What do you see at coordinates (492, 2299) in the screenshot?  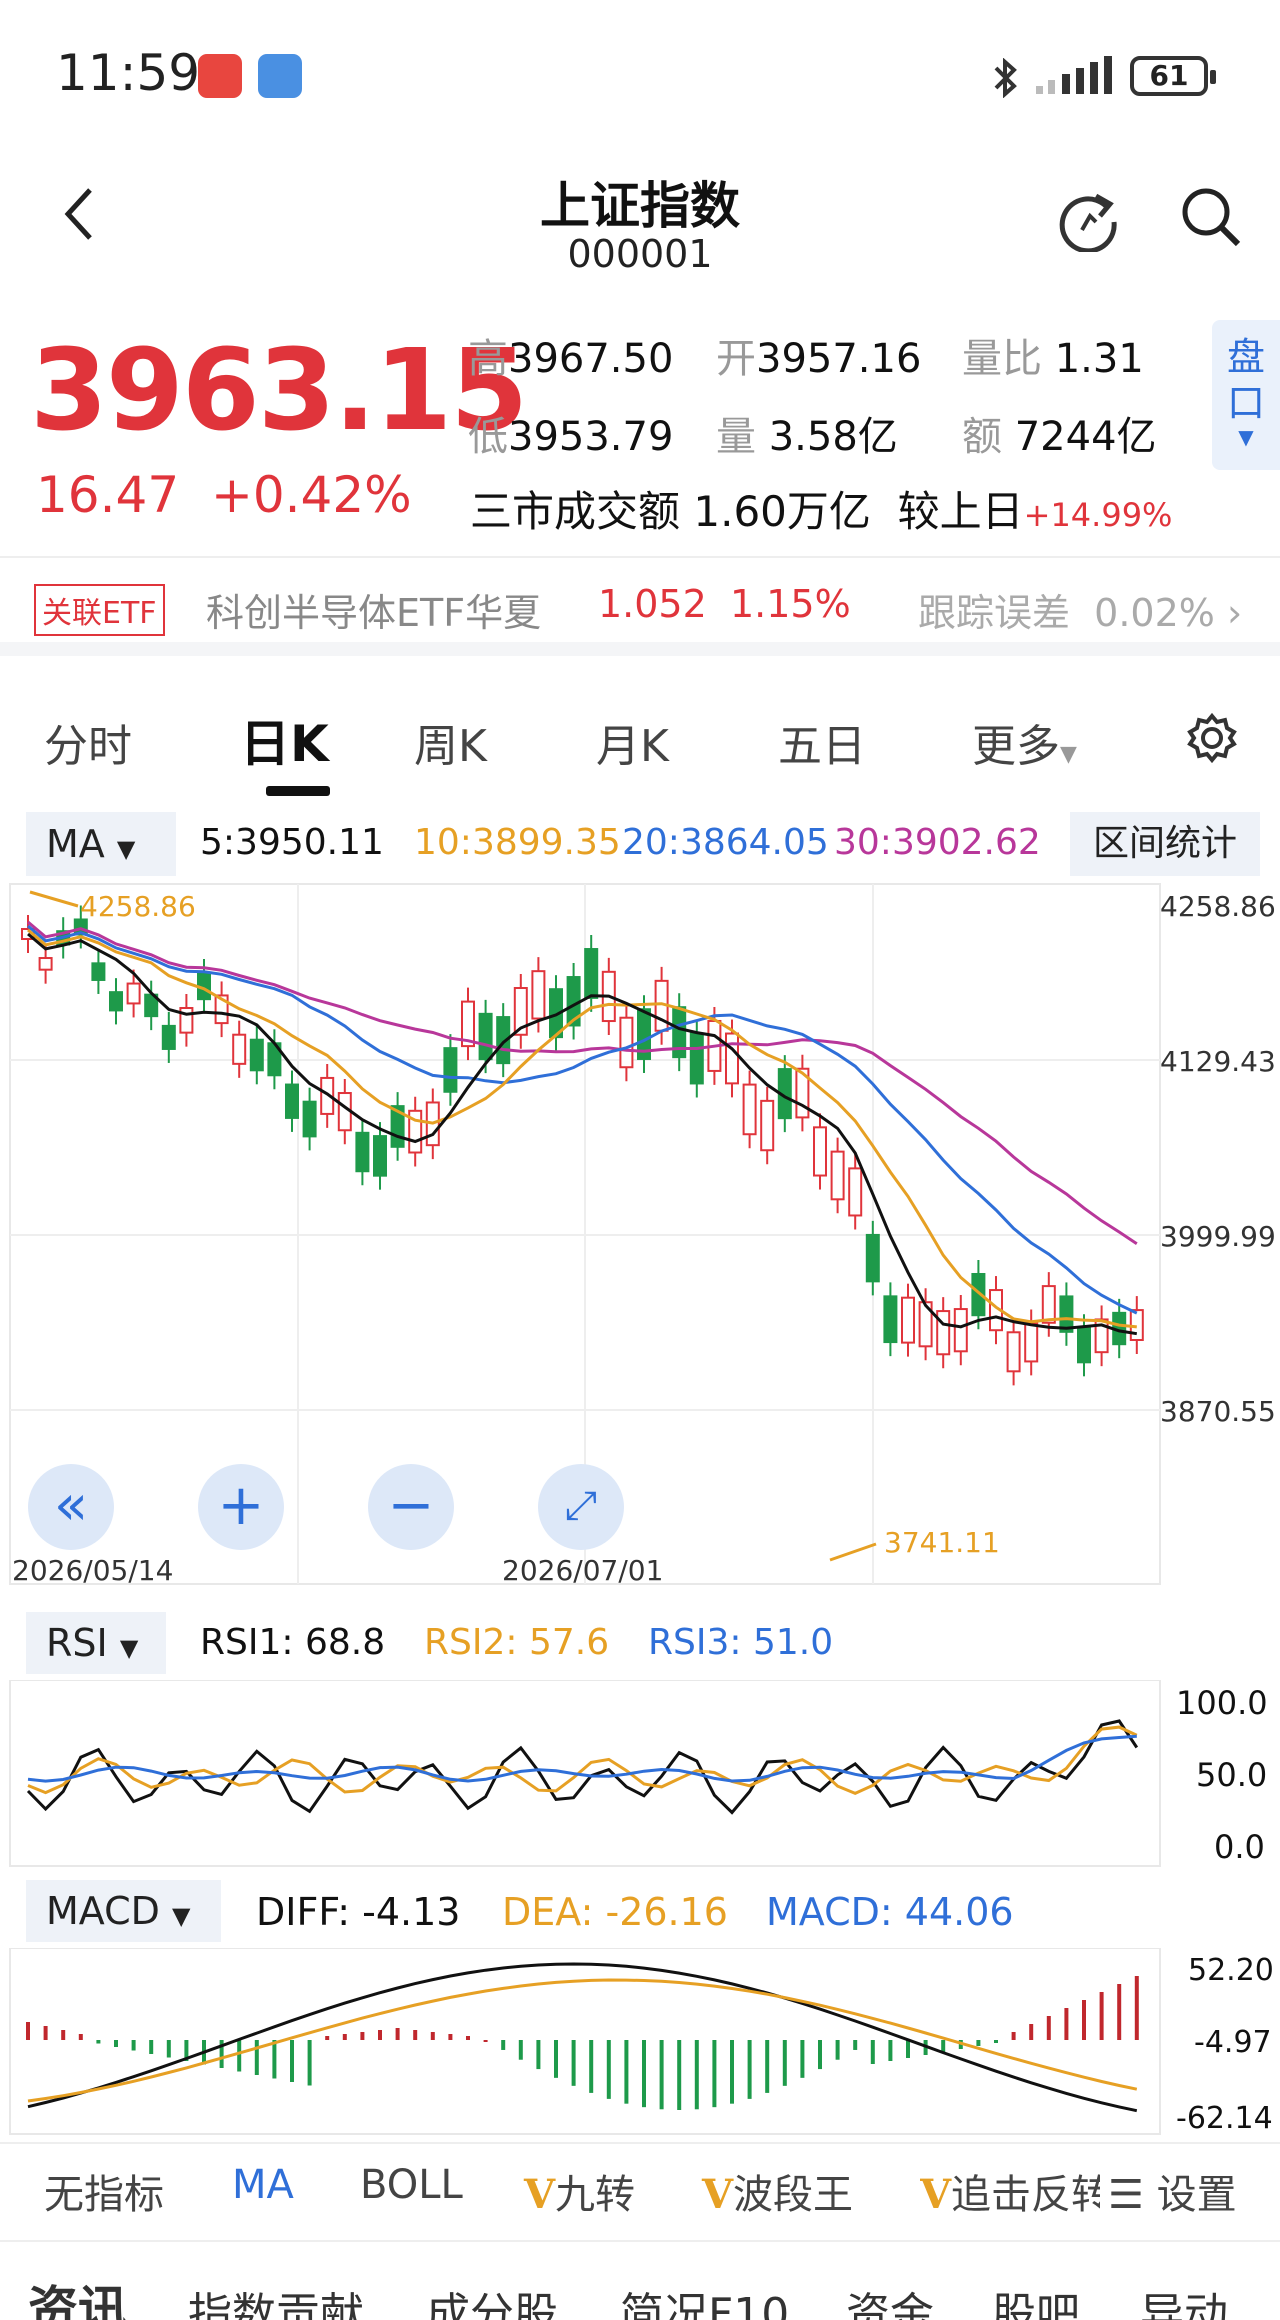 I see `tab-constituents: 成分股` at bounding box center [492, 2299].